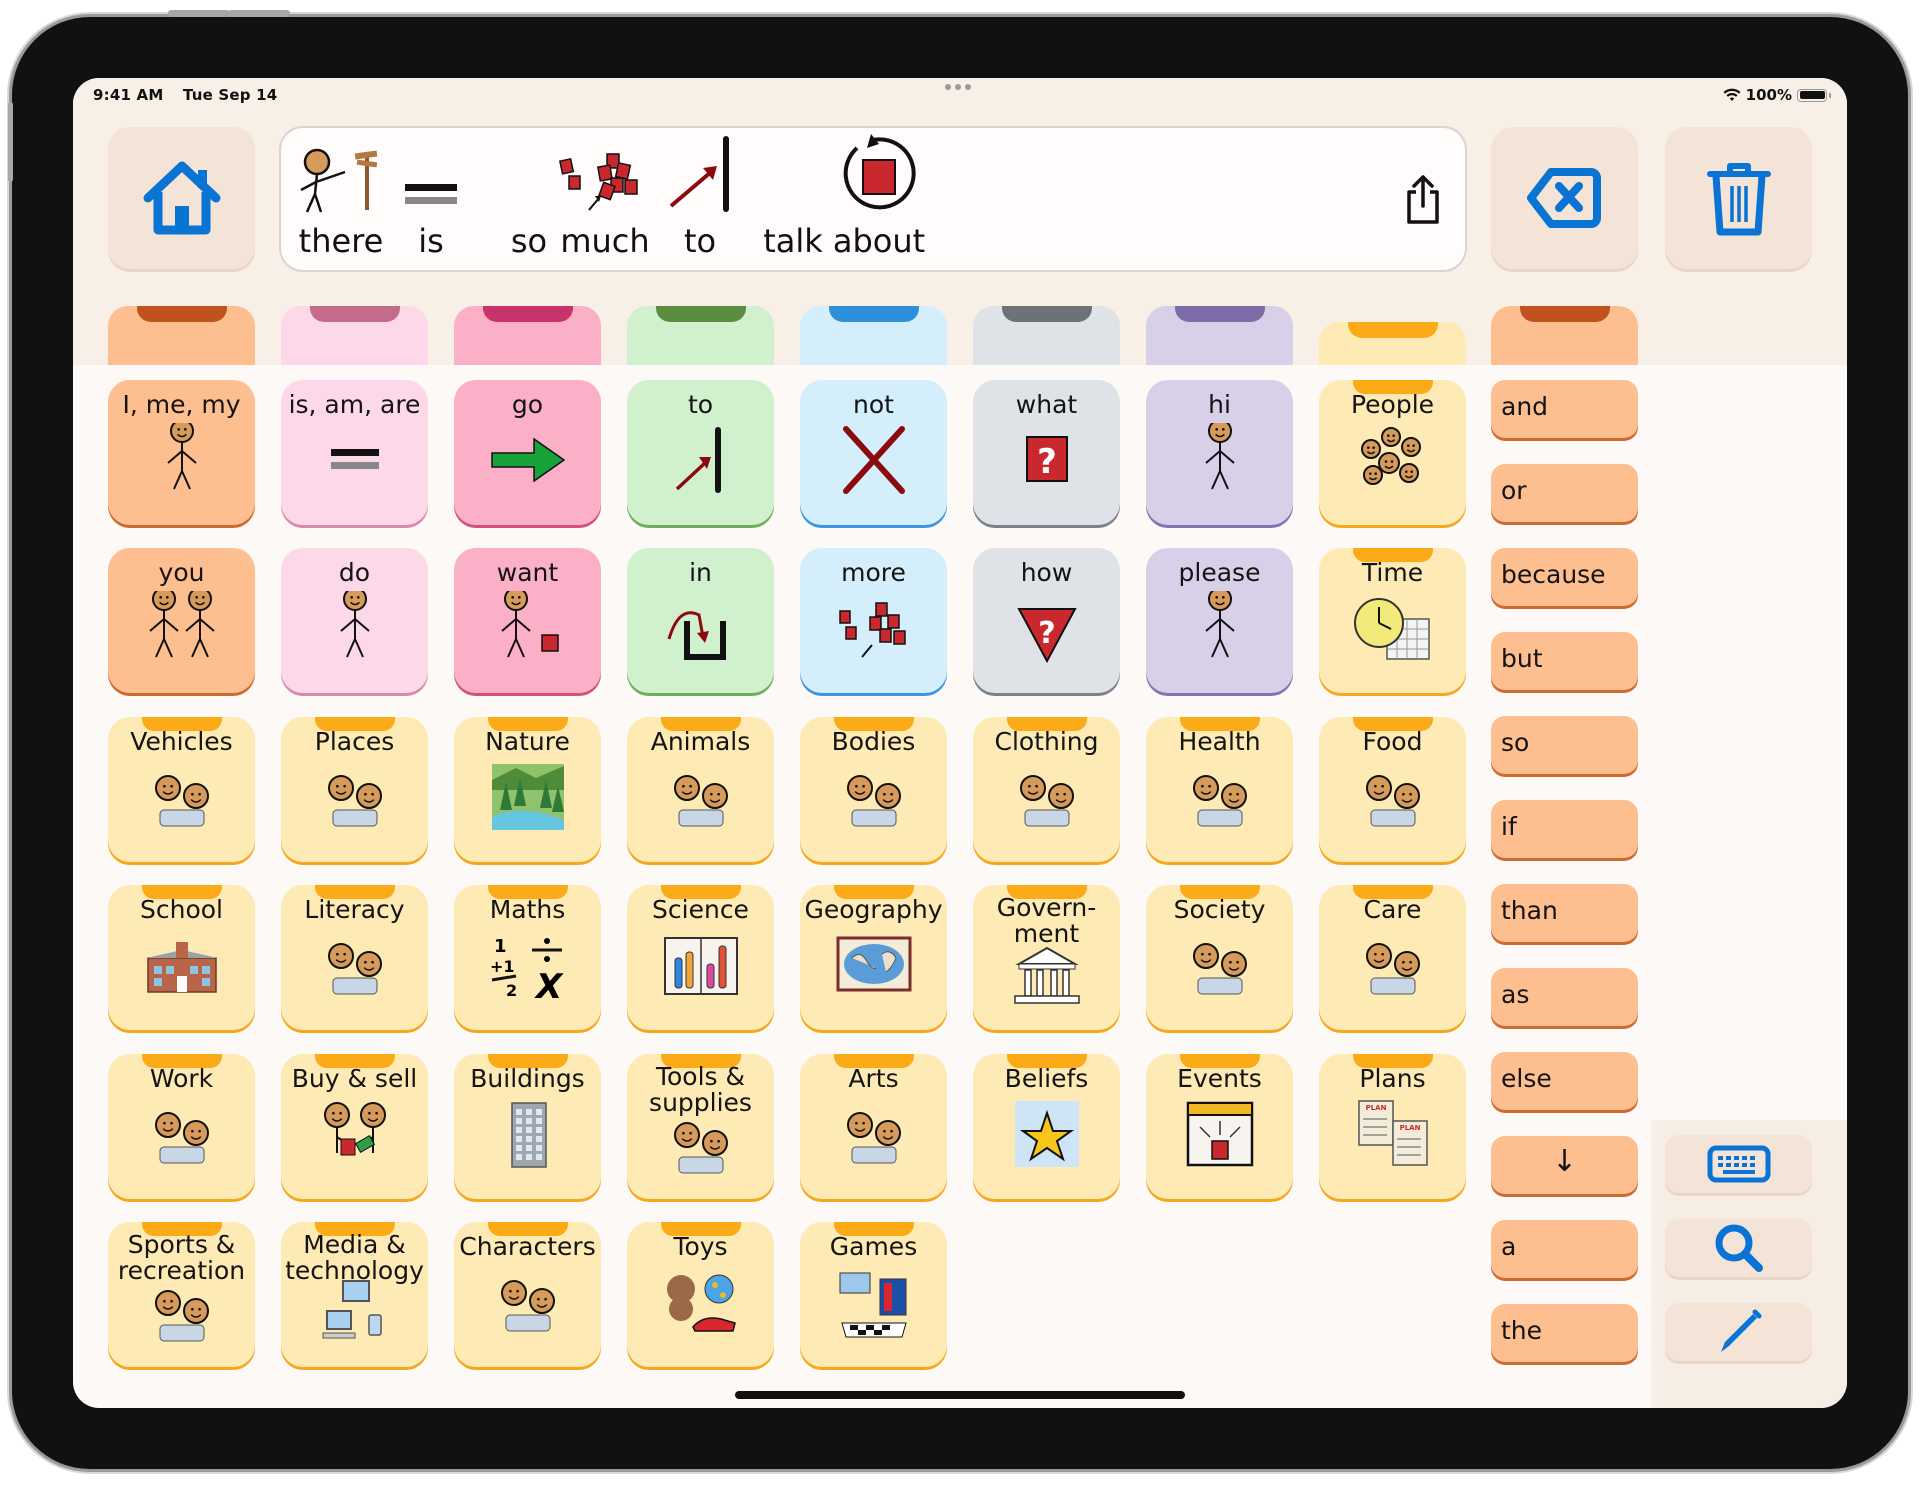  Describe the element at coordinates (1046, 636) in the screenshot. I see `question-triangle-icon: ?` at that location.